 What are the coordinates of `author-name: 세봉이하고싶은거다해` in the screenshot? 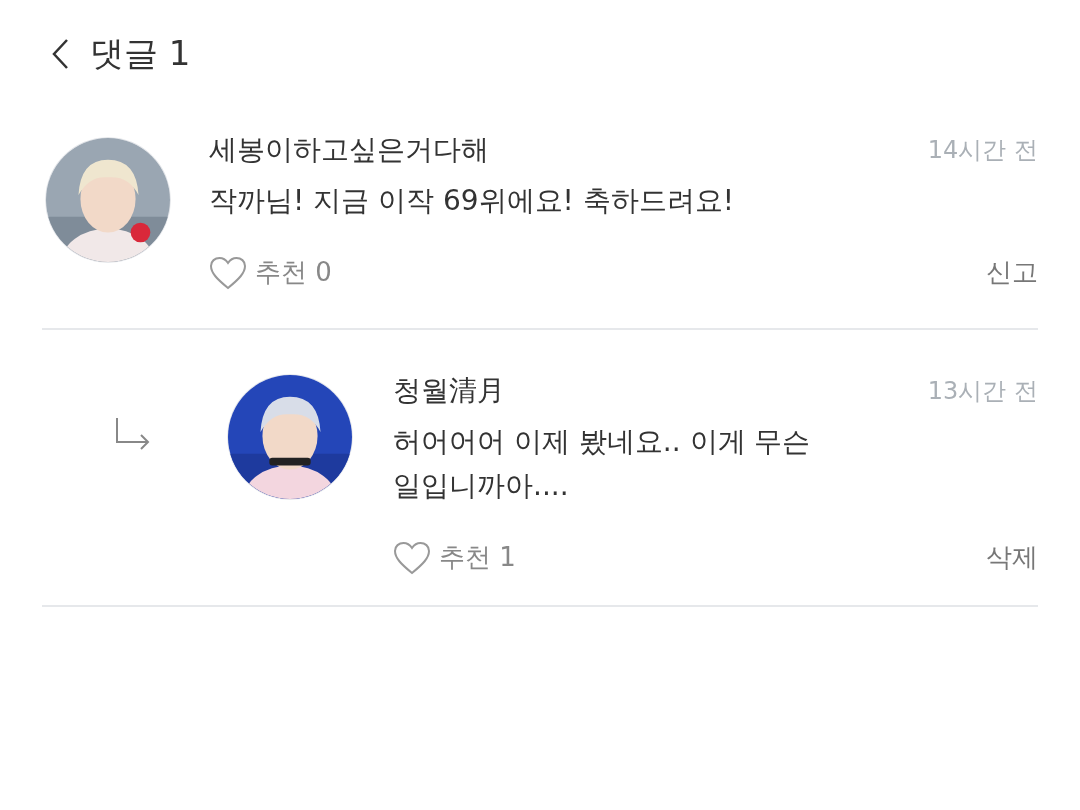 It's located at (349, 150).